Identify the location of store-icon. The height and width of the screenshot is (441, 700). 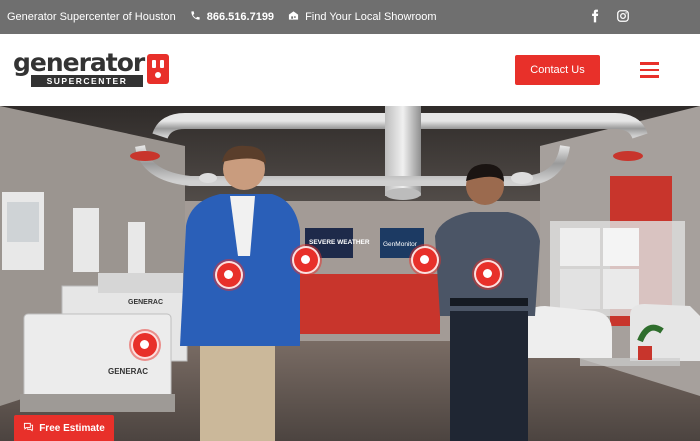
(293, 17).